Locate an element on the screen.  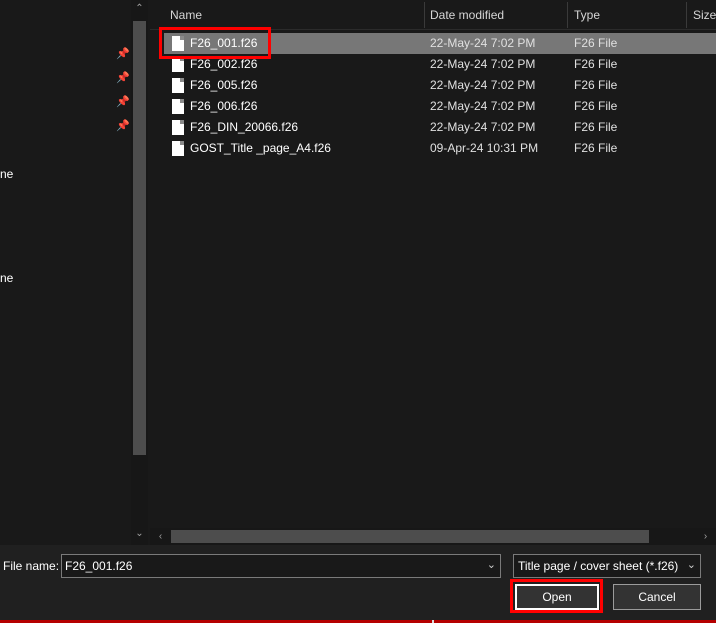
file-name-field: F26_001.f26 ⌄ is located at coordinates (281, 566).